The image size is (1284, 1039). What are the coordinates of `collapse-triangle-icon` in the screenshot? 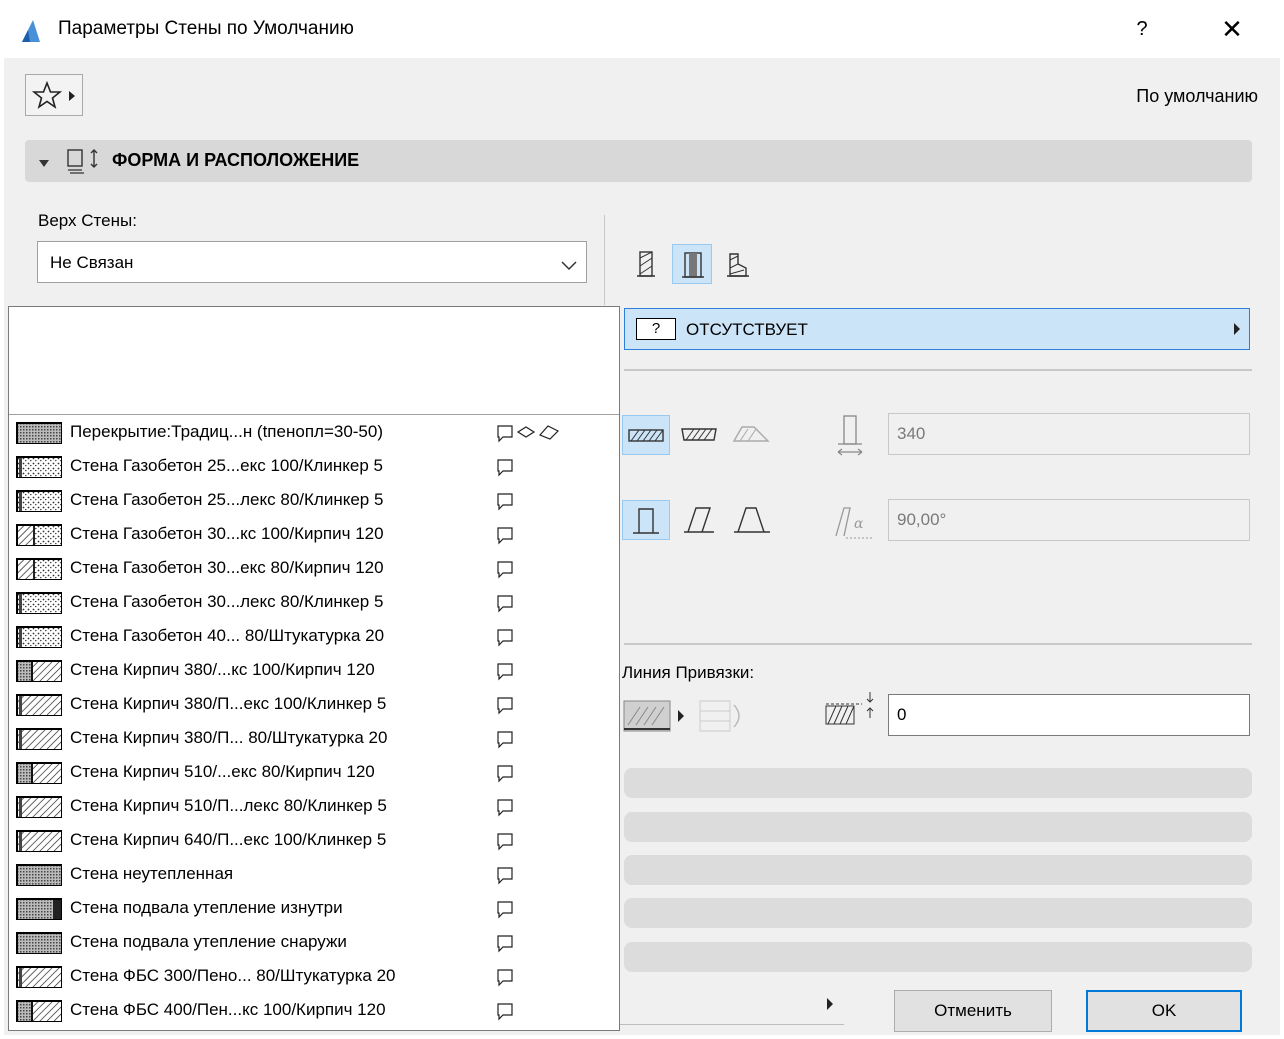 It's located at (44, 164).